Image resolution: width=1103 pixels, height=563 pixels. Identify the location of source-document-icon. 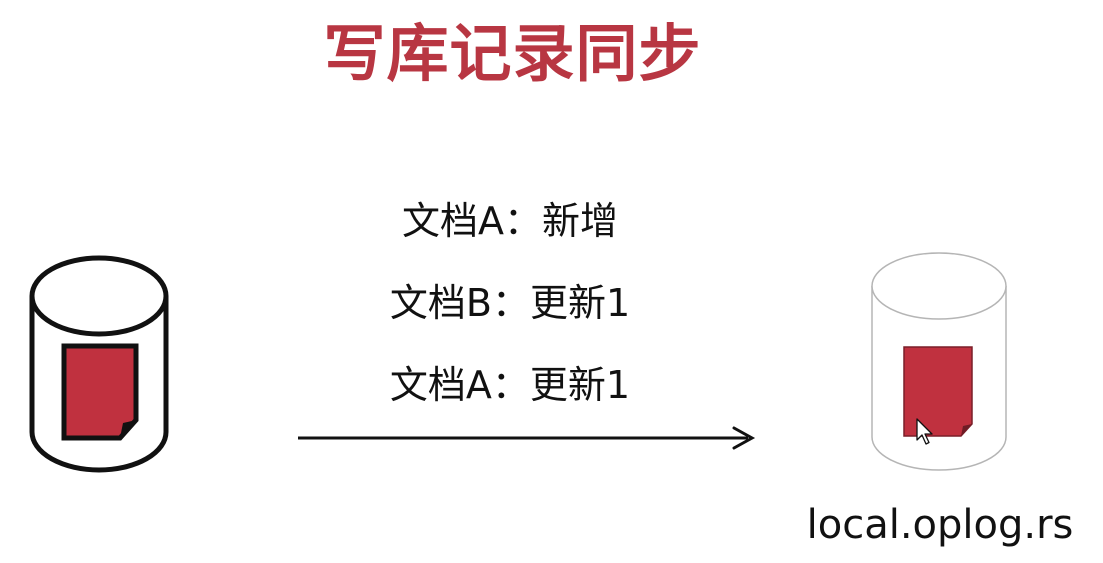
(100, 392).